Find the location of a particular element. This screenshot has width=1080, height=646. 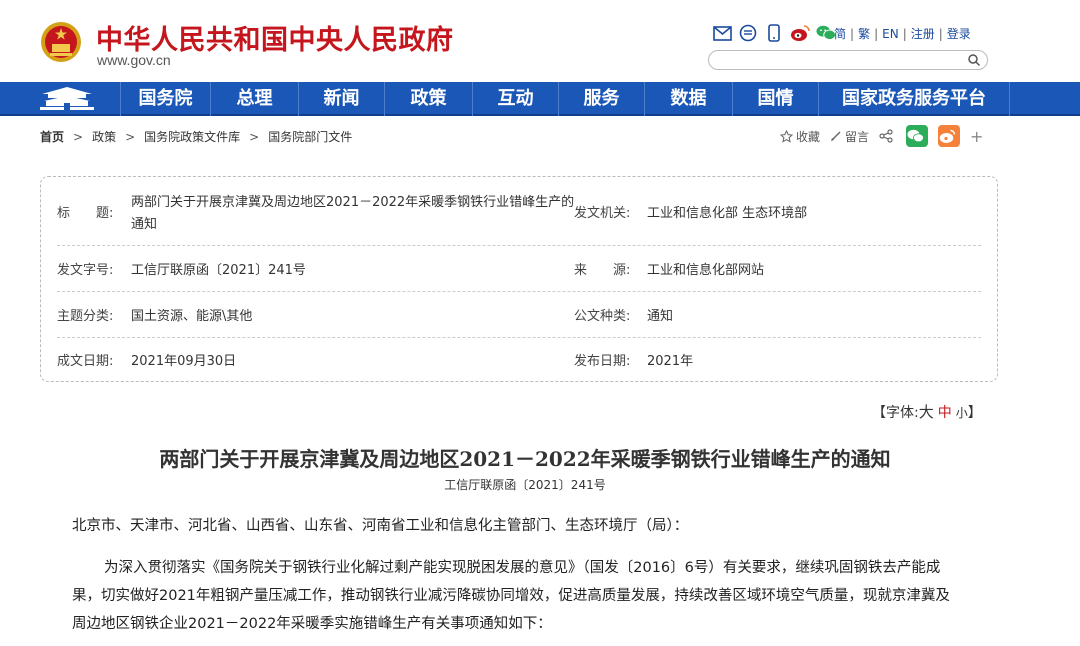

font-size-small: 小 is located at coordinates (962, 413).